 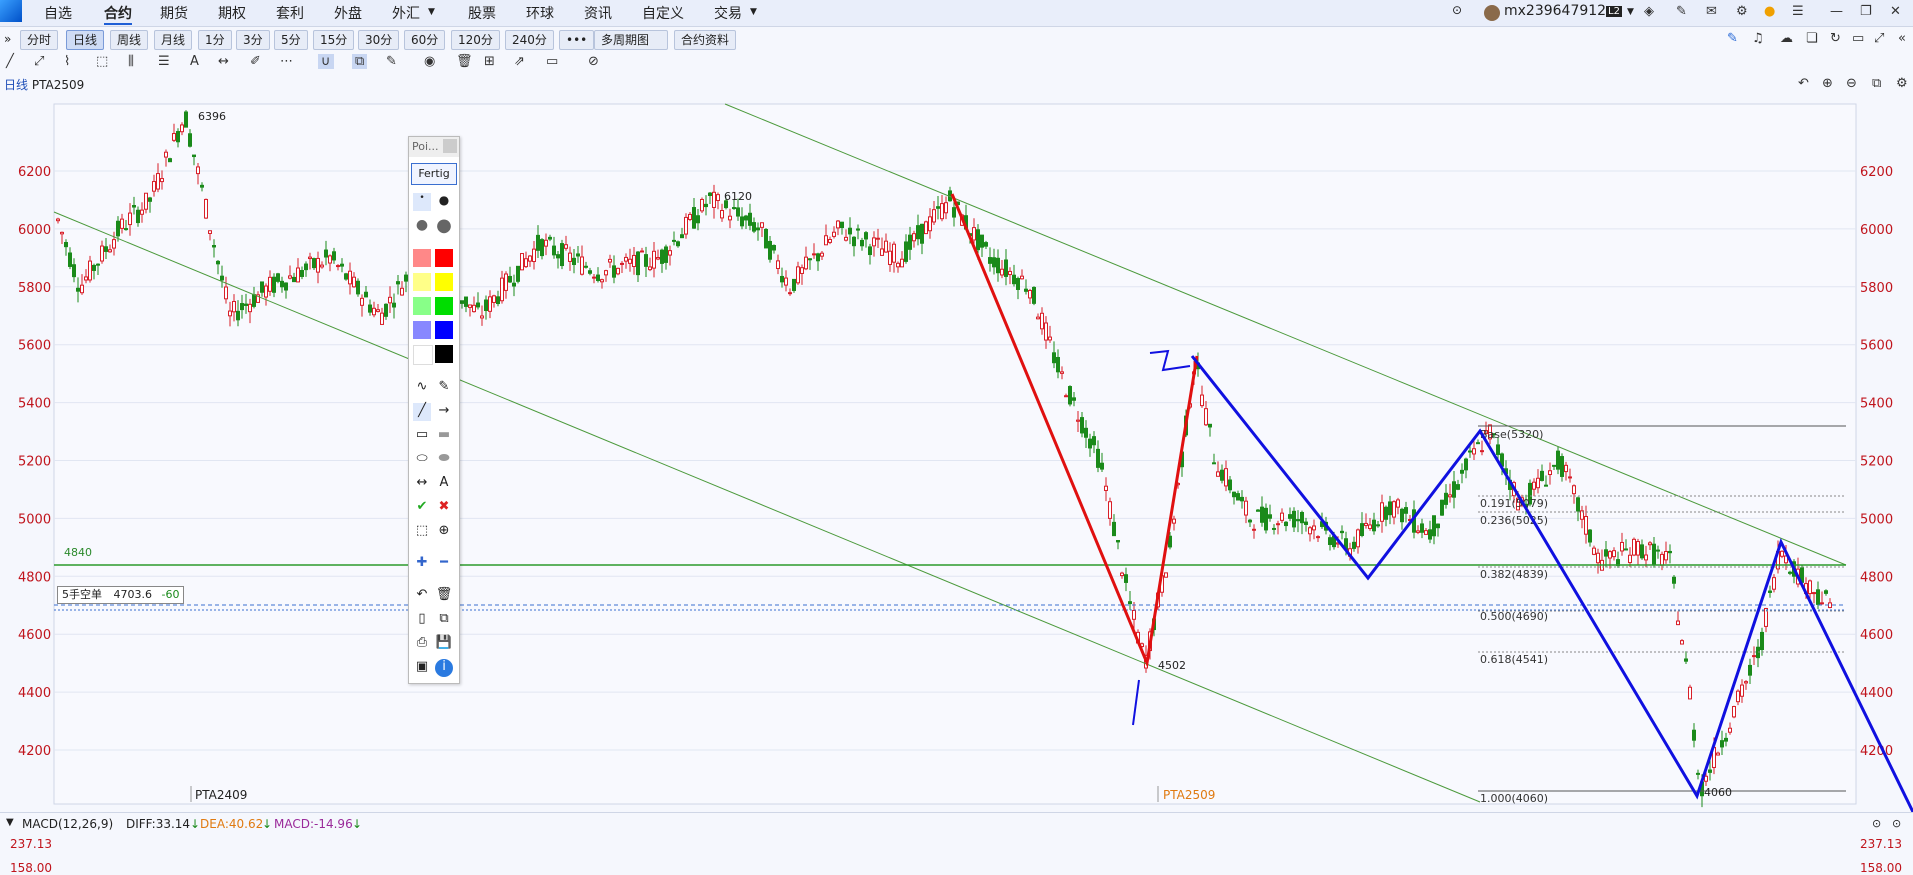 I want to click on collapse-macd-icon: ▼, so click(x=10, y=822).